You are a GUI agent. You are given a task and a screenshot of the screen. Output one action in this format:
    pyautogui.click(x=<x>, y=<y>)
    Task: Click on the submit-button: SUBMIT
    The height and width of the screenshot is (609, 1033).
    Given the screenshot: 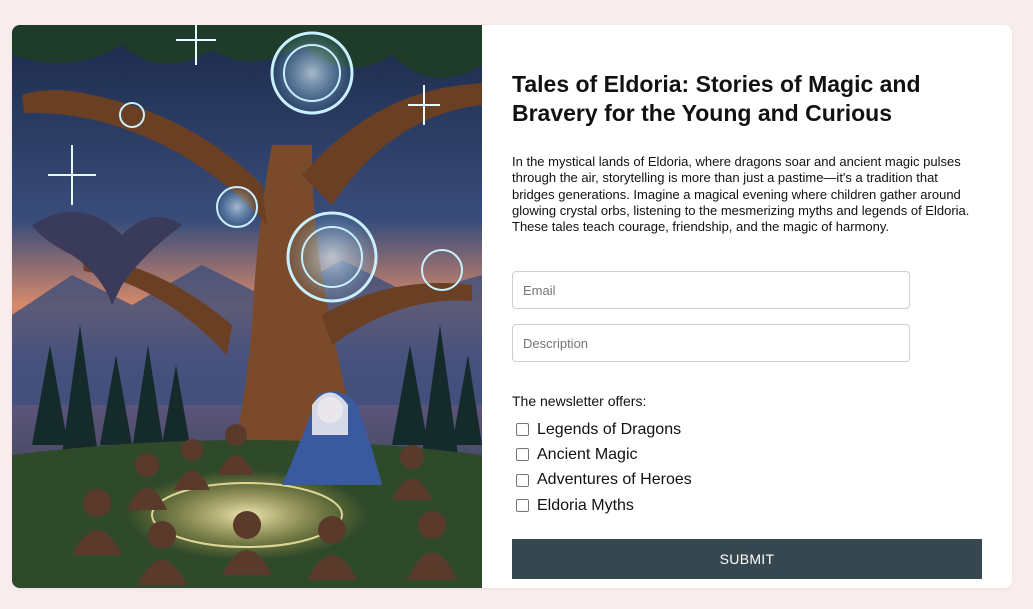 What is the action you would take?
    pyautogui.click(x=747, y=559)
    